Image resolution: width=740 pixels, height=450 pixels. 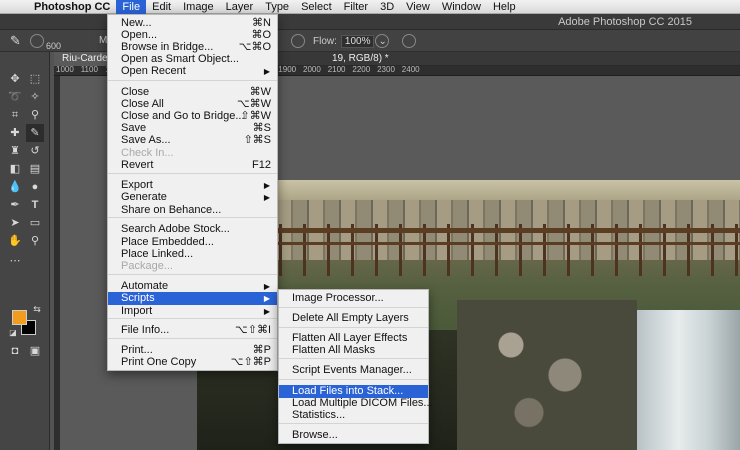 What do you see at coordinates (336, 69) in the screenshot?
I see `ruler-tick-label: 2100` at bounding box center [336, 69].